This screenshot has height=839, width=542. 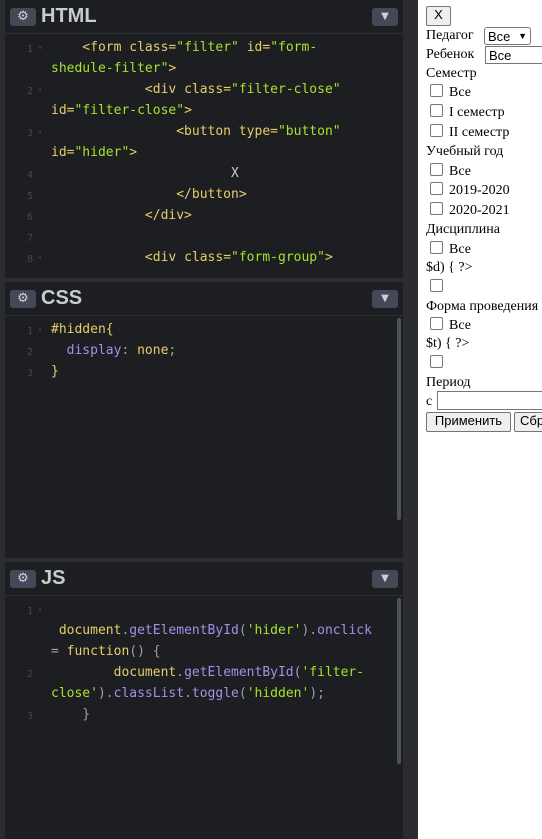 What do you see at coordinates (438, 16) in the screenshot?
I see `close-filter-button: X` at bounding box center [438, 16].